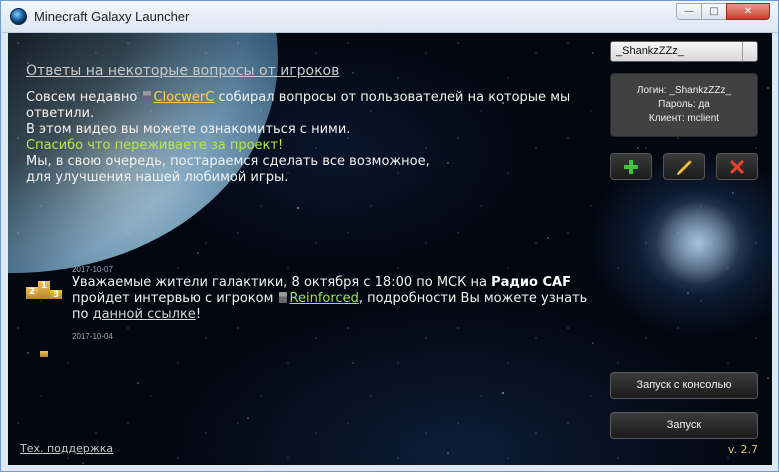 The image size is (779, 472). I want to click on minimize-button: —, so click(689, 11).